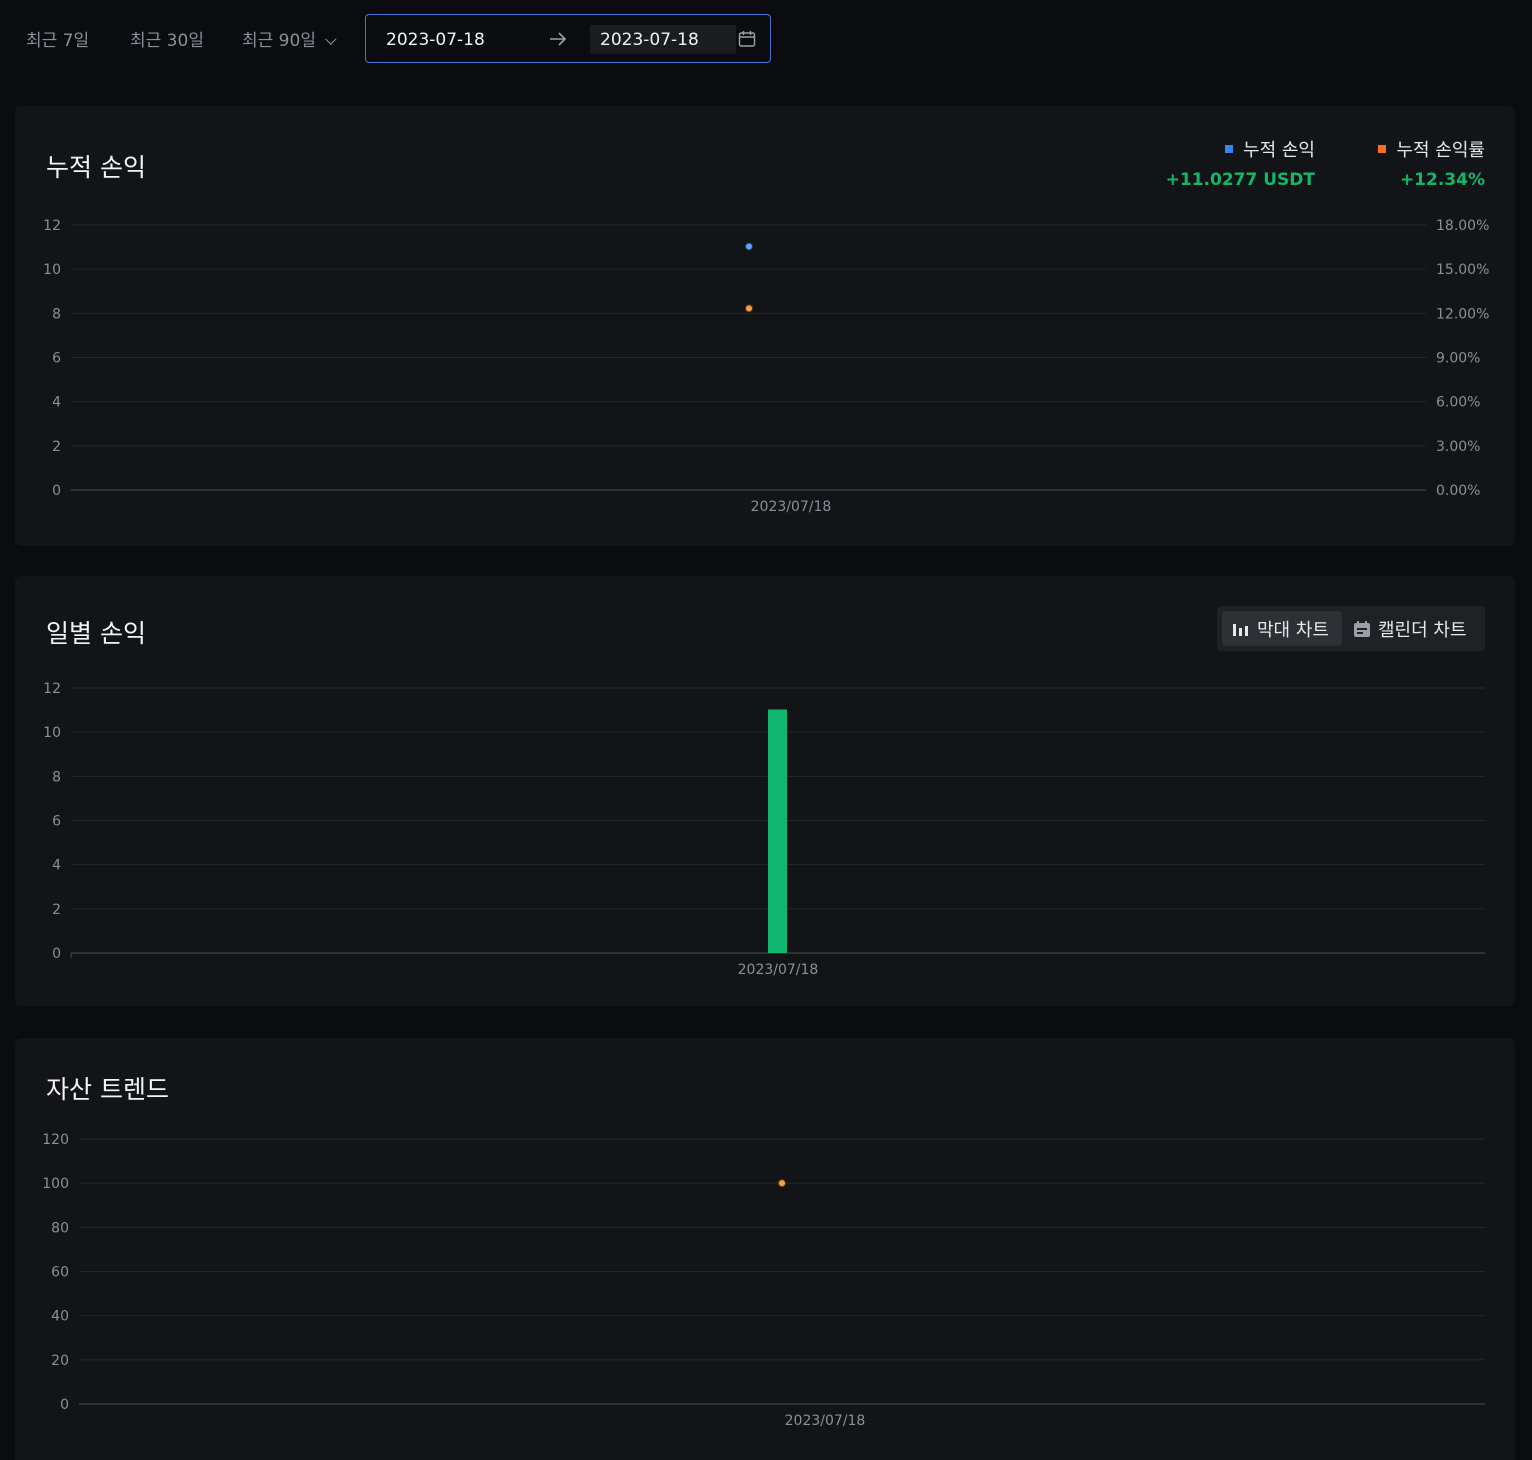  What do you see at coordinates (55, 1140) in the screenshot?
I see `y-tick-label: 120` at bounding box center [55, 1140].